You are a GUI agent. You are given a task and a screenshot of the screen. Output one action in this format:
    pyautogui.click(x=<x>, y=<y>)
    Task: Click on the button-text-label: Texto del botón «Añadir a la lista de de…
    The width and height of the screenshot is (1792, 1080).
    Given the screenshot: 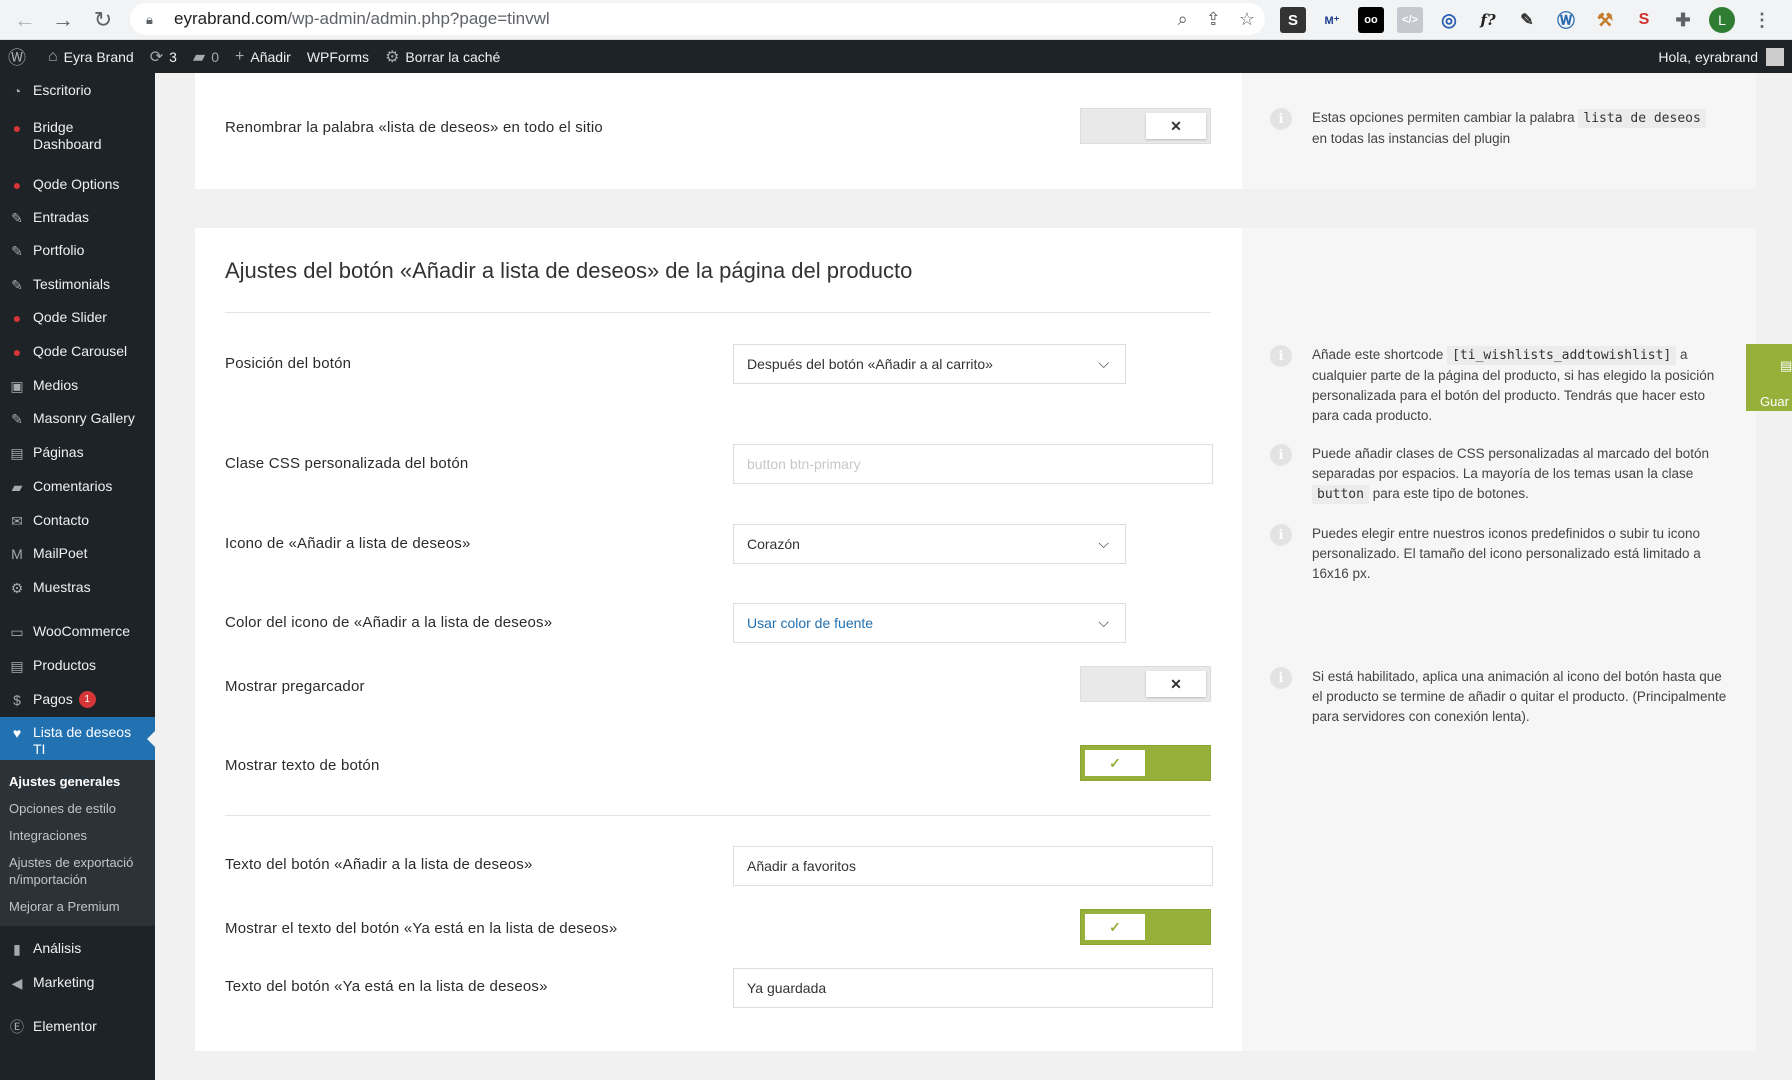 What is the action you would take?
    pyautogui.click(x=379, y=864)
    